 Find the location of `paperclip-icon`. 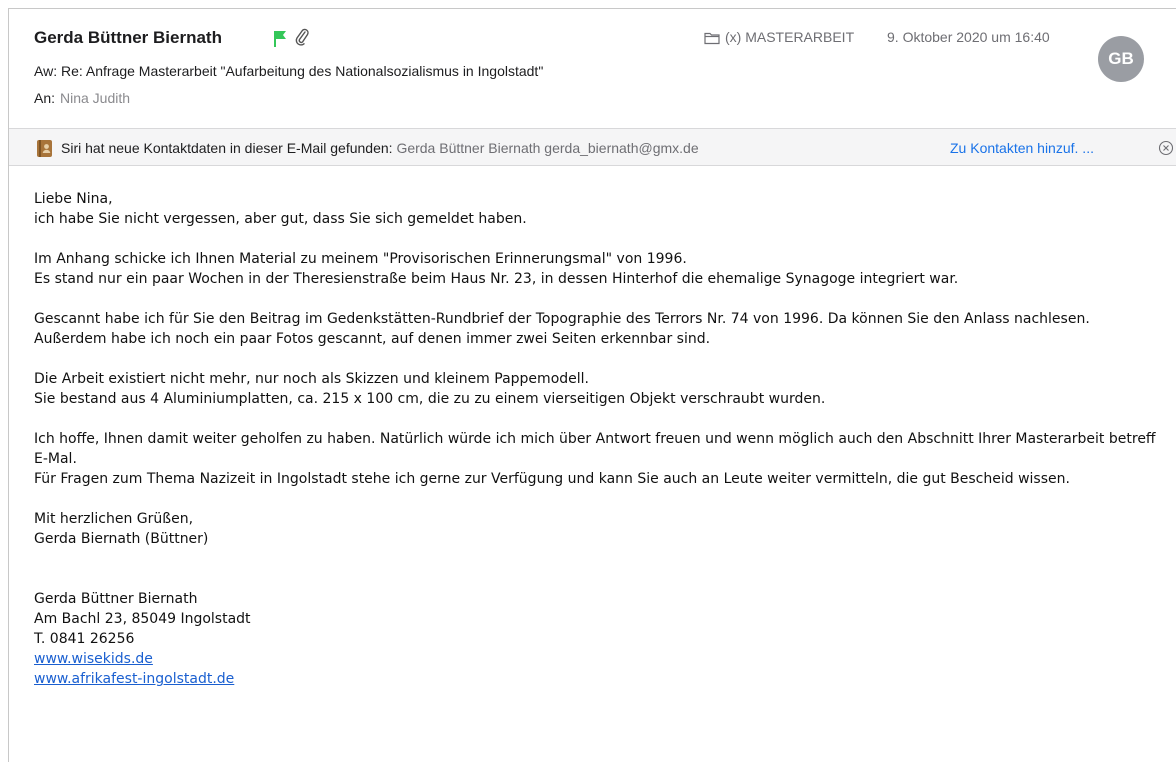

paperclip-icon is located at coordinates (302, 37).